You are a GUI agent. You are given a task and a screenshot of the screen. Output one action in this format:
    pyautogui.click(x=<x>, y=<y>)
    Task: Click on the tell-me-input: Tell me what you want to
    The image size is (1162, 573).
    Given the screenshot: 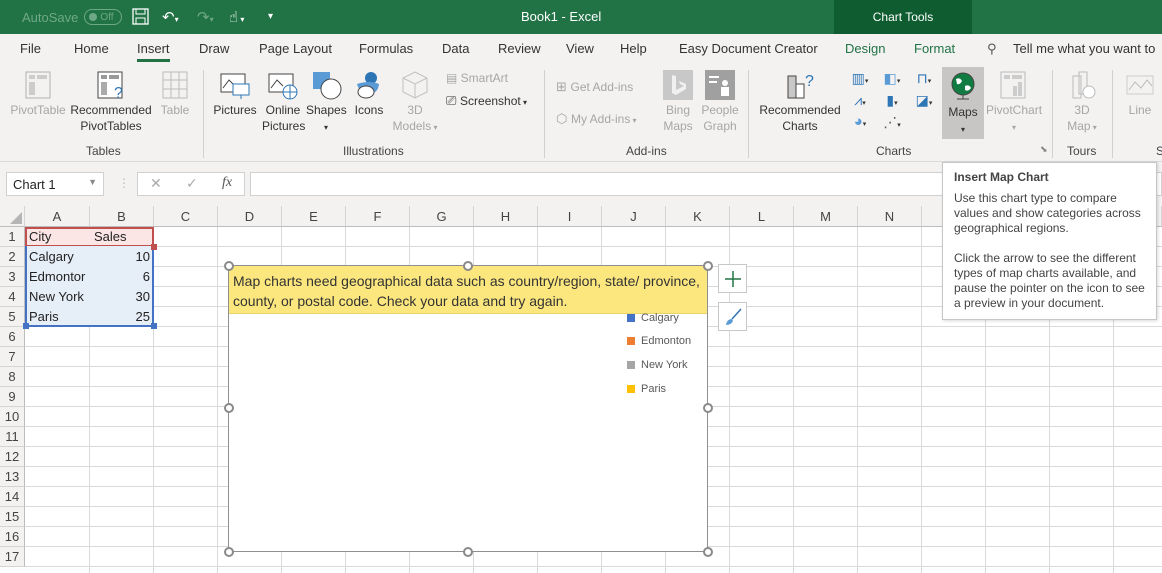 What is the action you would take?
    pyautogui.click(x=1084, y=48)
    